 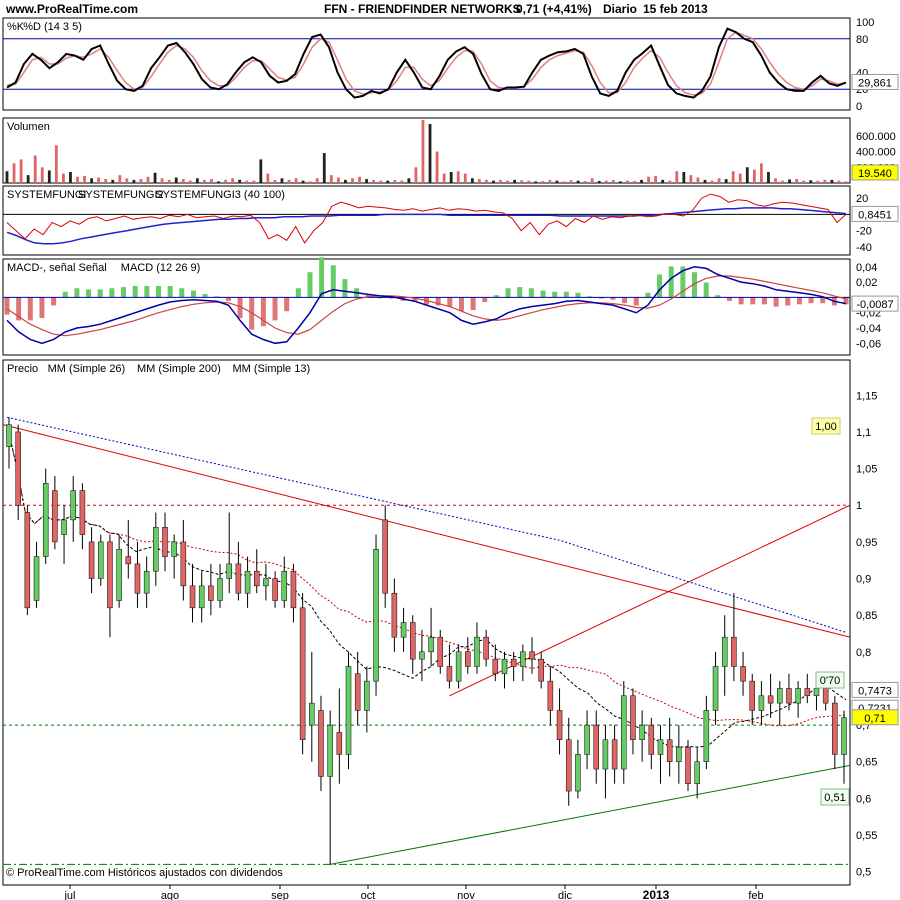 What do you see at coordinates (876, 153) in the screenshot?
I see `volume-tick-label-1: 400.000` at bounding box center [876, 153].